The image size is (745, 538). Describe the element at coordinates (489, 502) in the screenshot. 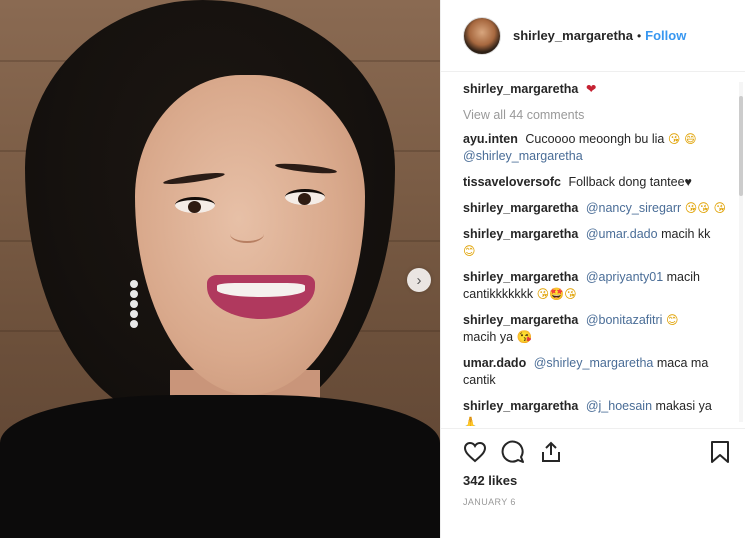

I see `post-date: JANUARY 6` at that location.